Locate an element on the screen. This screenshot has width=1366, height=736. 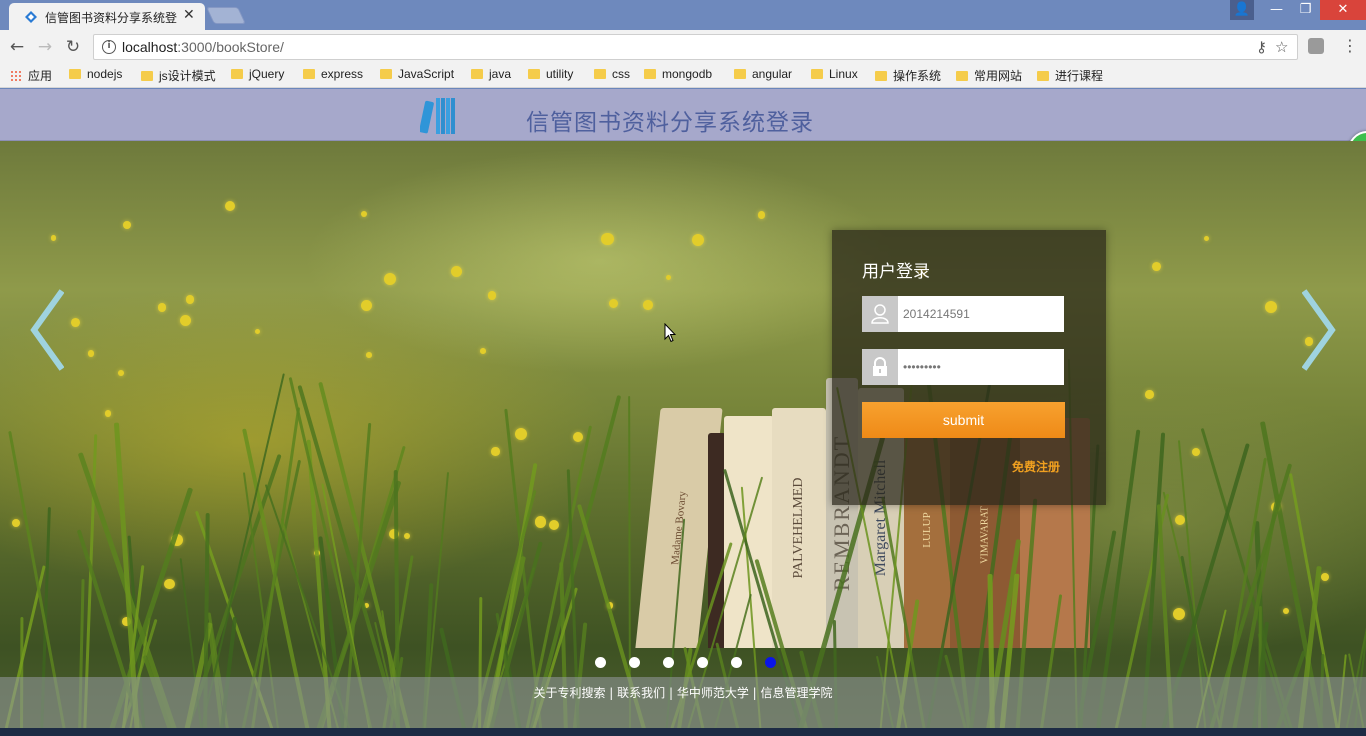
bookmark-folder: css is located at coordinates (612, 74).